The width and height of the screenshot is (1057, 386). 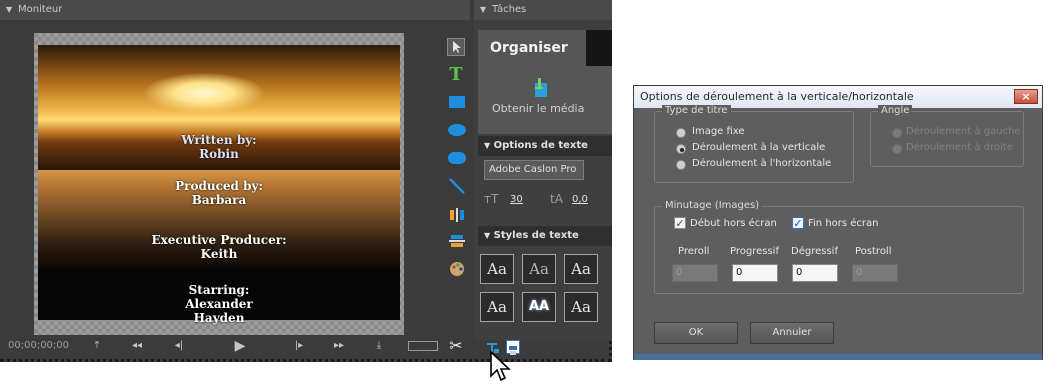 What do you see at coordinates (541, 88) in the screenshot?
I see `get-media-icon` at bounding box center [541, 88].